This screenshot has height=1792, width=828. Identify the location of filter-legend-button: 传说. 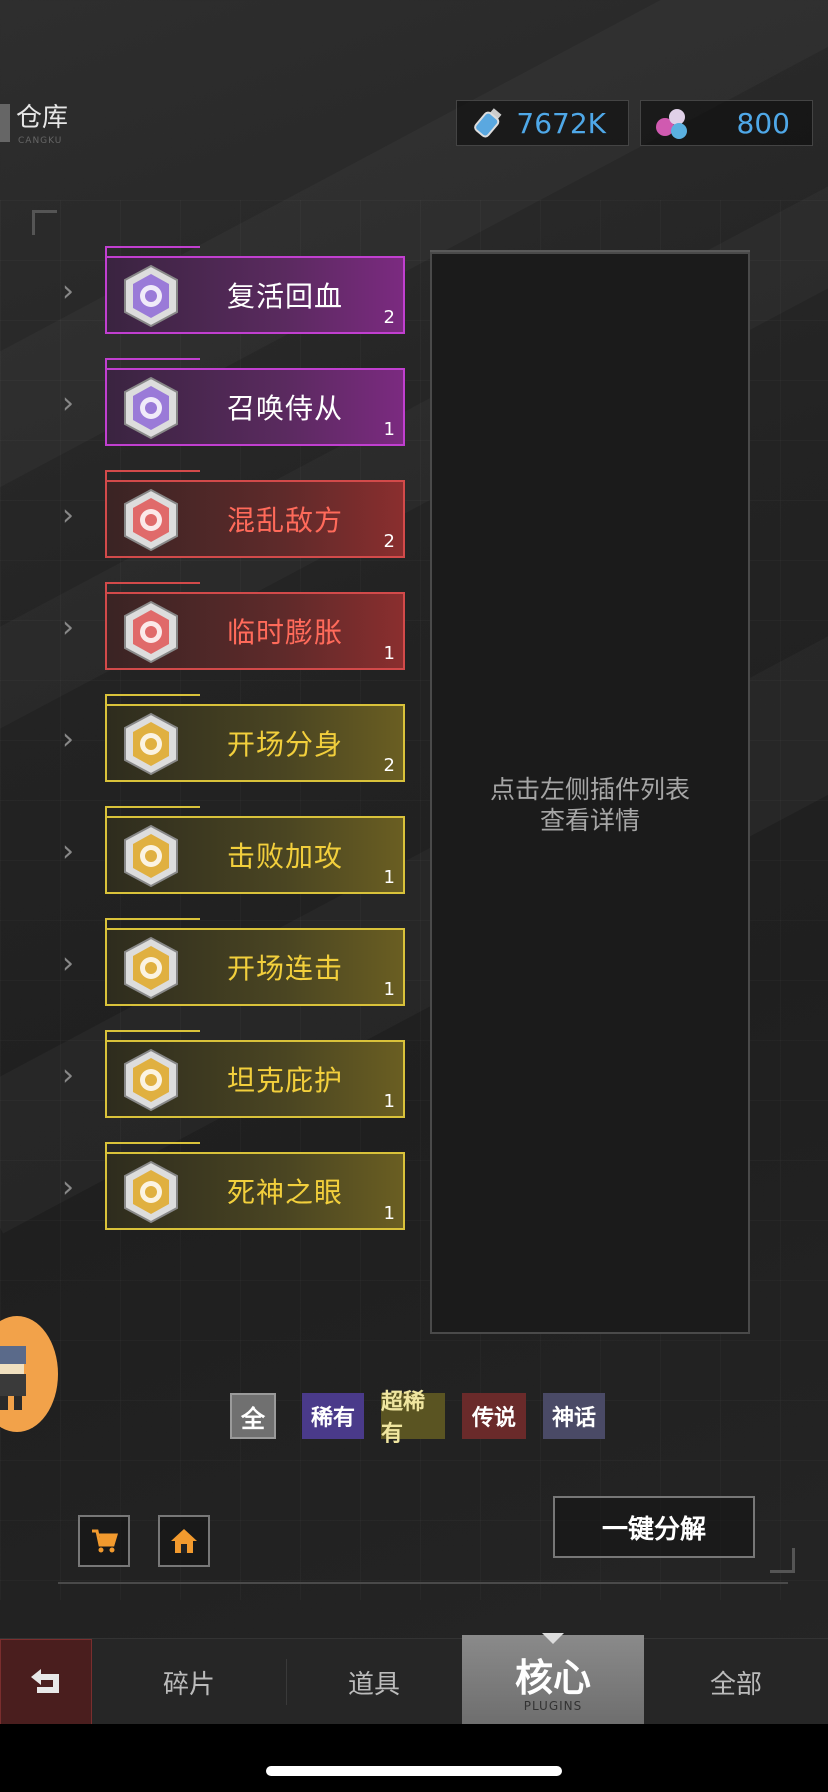
(494, 1416).